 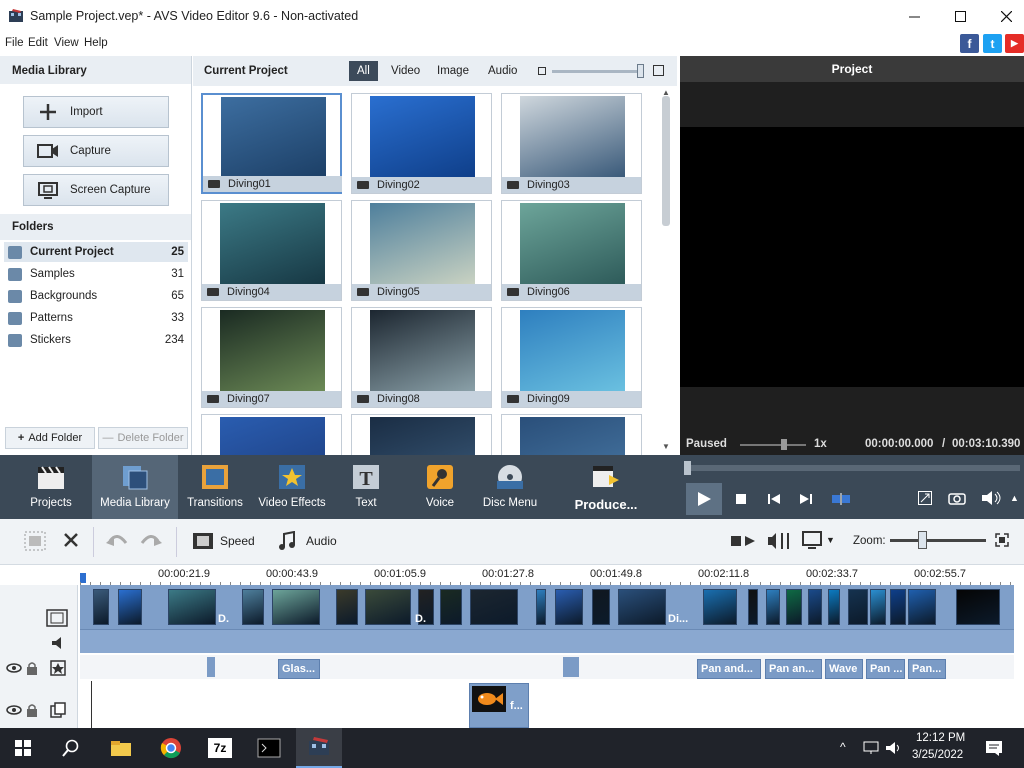 I want to click on youtube-icon: ▶, so click(x=1014, y=43).